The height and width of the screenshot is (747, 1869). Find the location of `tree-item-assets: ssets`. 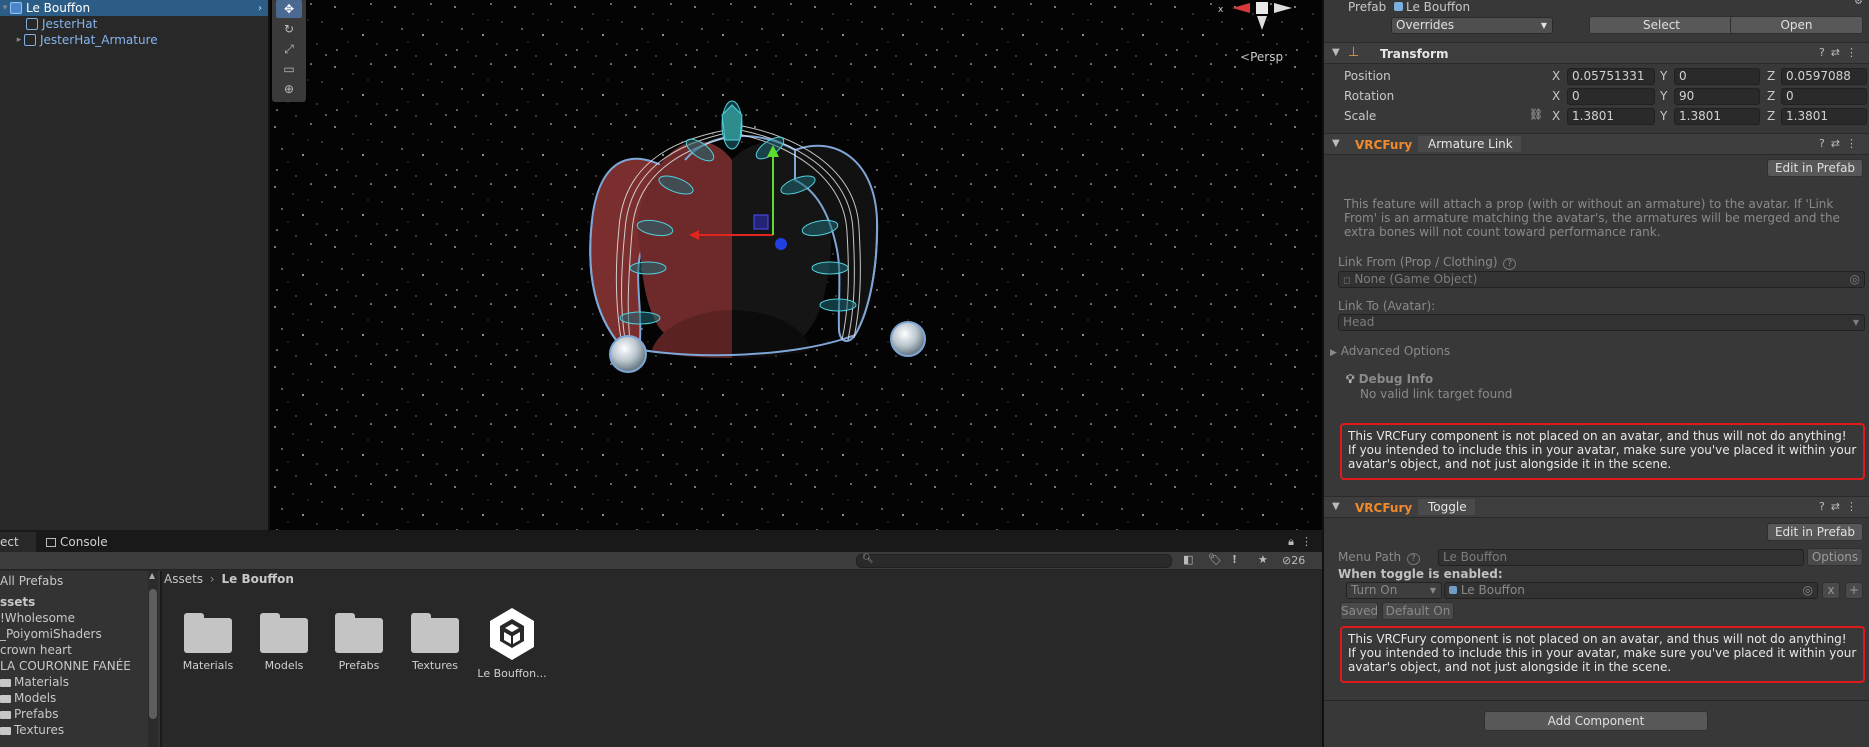

tree-item-assets: ssets is located at coordinates (17, 602).